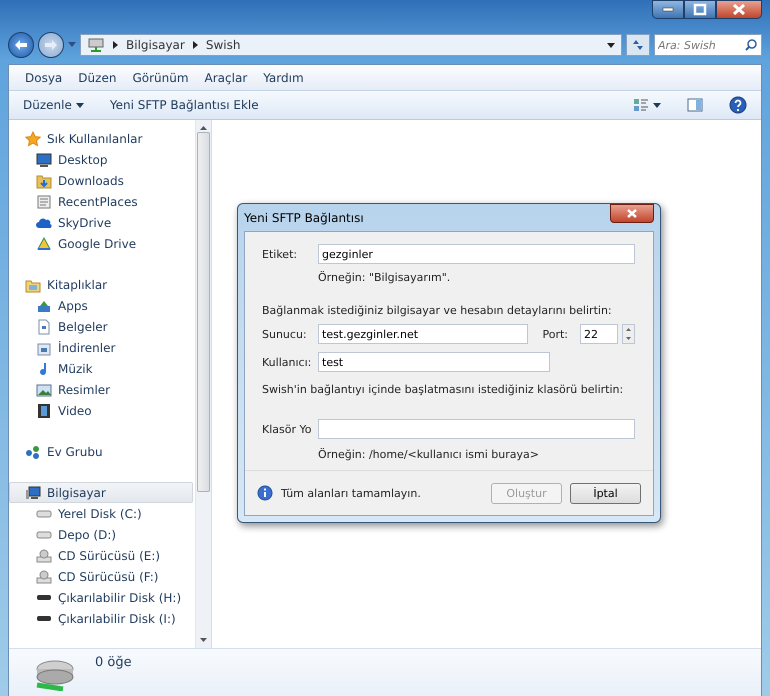  I want to click on scrollbar, so click(204, 384).